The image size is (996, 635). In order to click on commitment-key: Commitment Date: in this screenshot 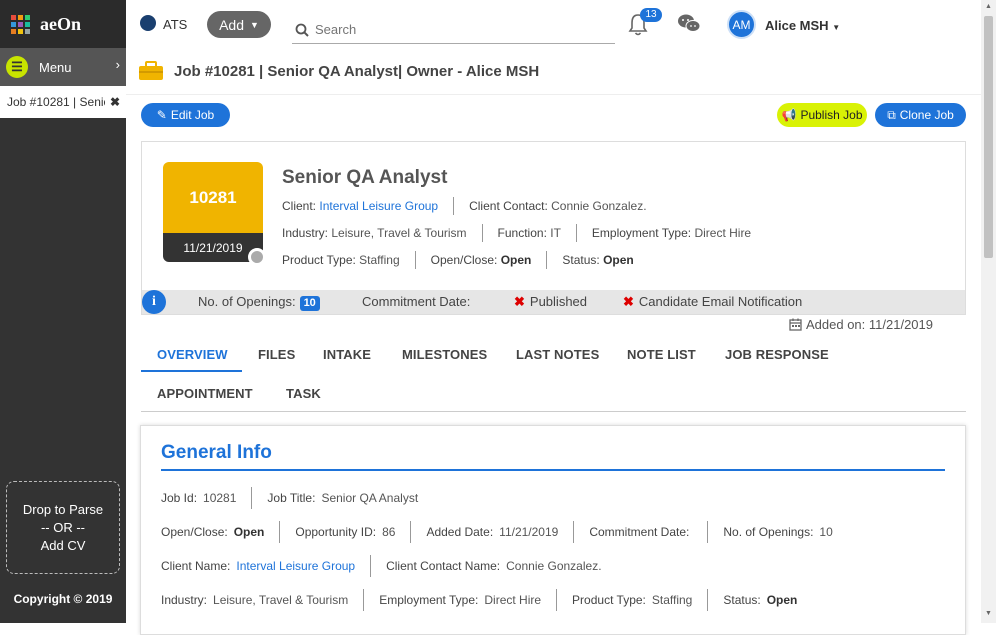, I will do `click(639, 532)`.